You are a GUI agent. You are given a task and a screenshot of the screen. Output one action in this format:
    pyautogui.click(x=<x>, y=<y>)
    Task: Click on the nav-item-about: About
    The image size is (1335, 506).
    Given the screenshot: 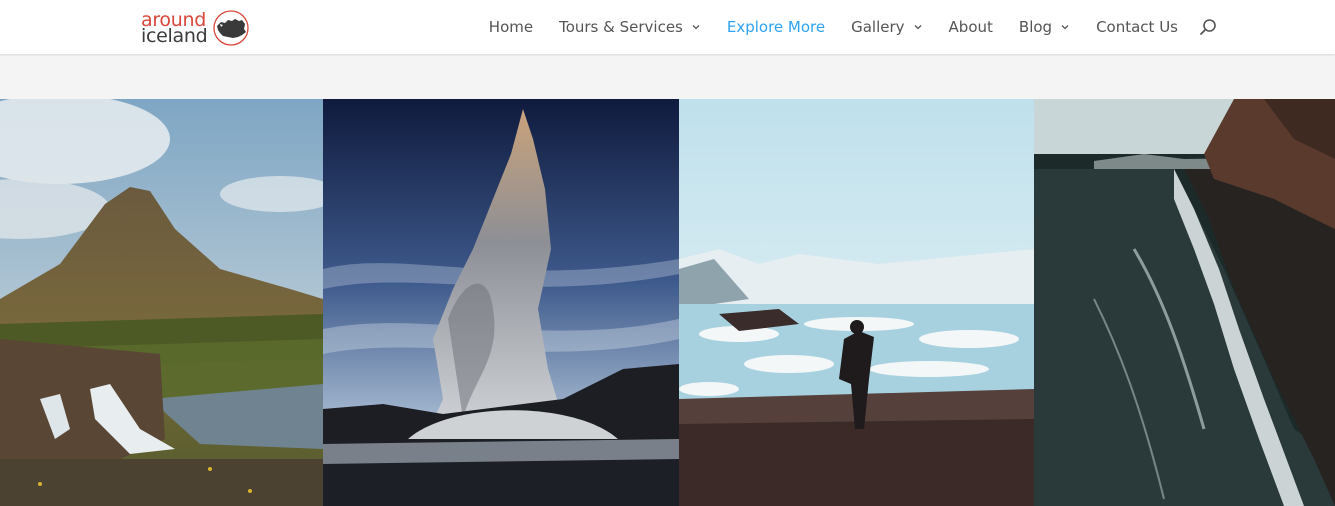 What is the action you would take?
    pyautogui.click(x=971, y=27)
    